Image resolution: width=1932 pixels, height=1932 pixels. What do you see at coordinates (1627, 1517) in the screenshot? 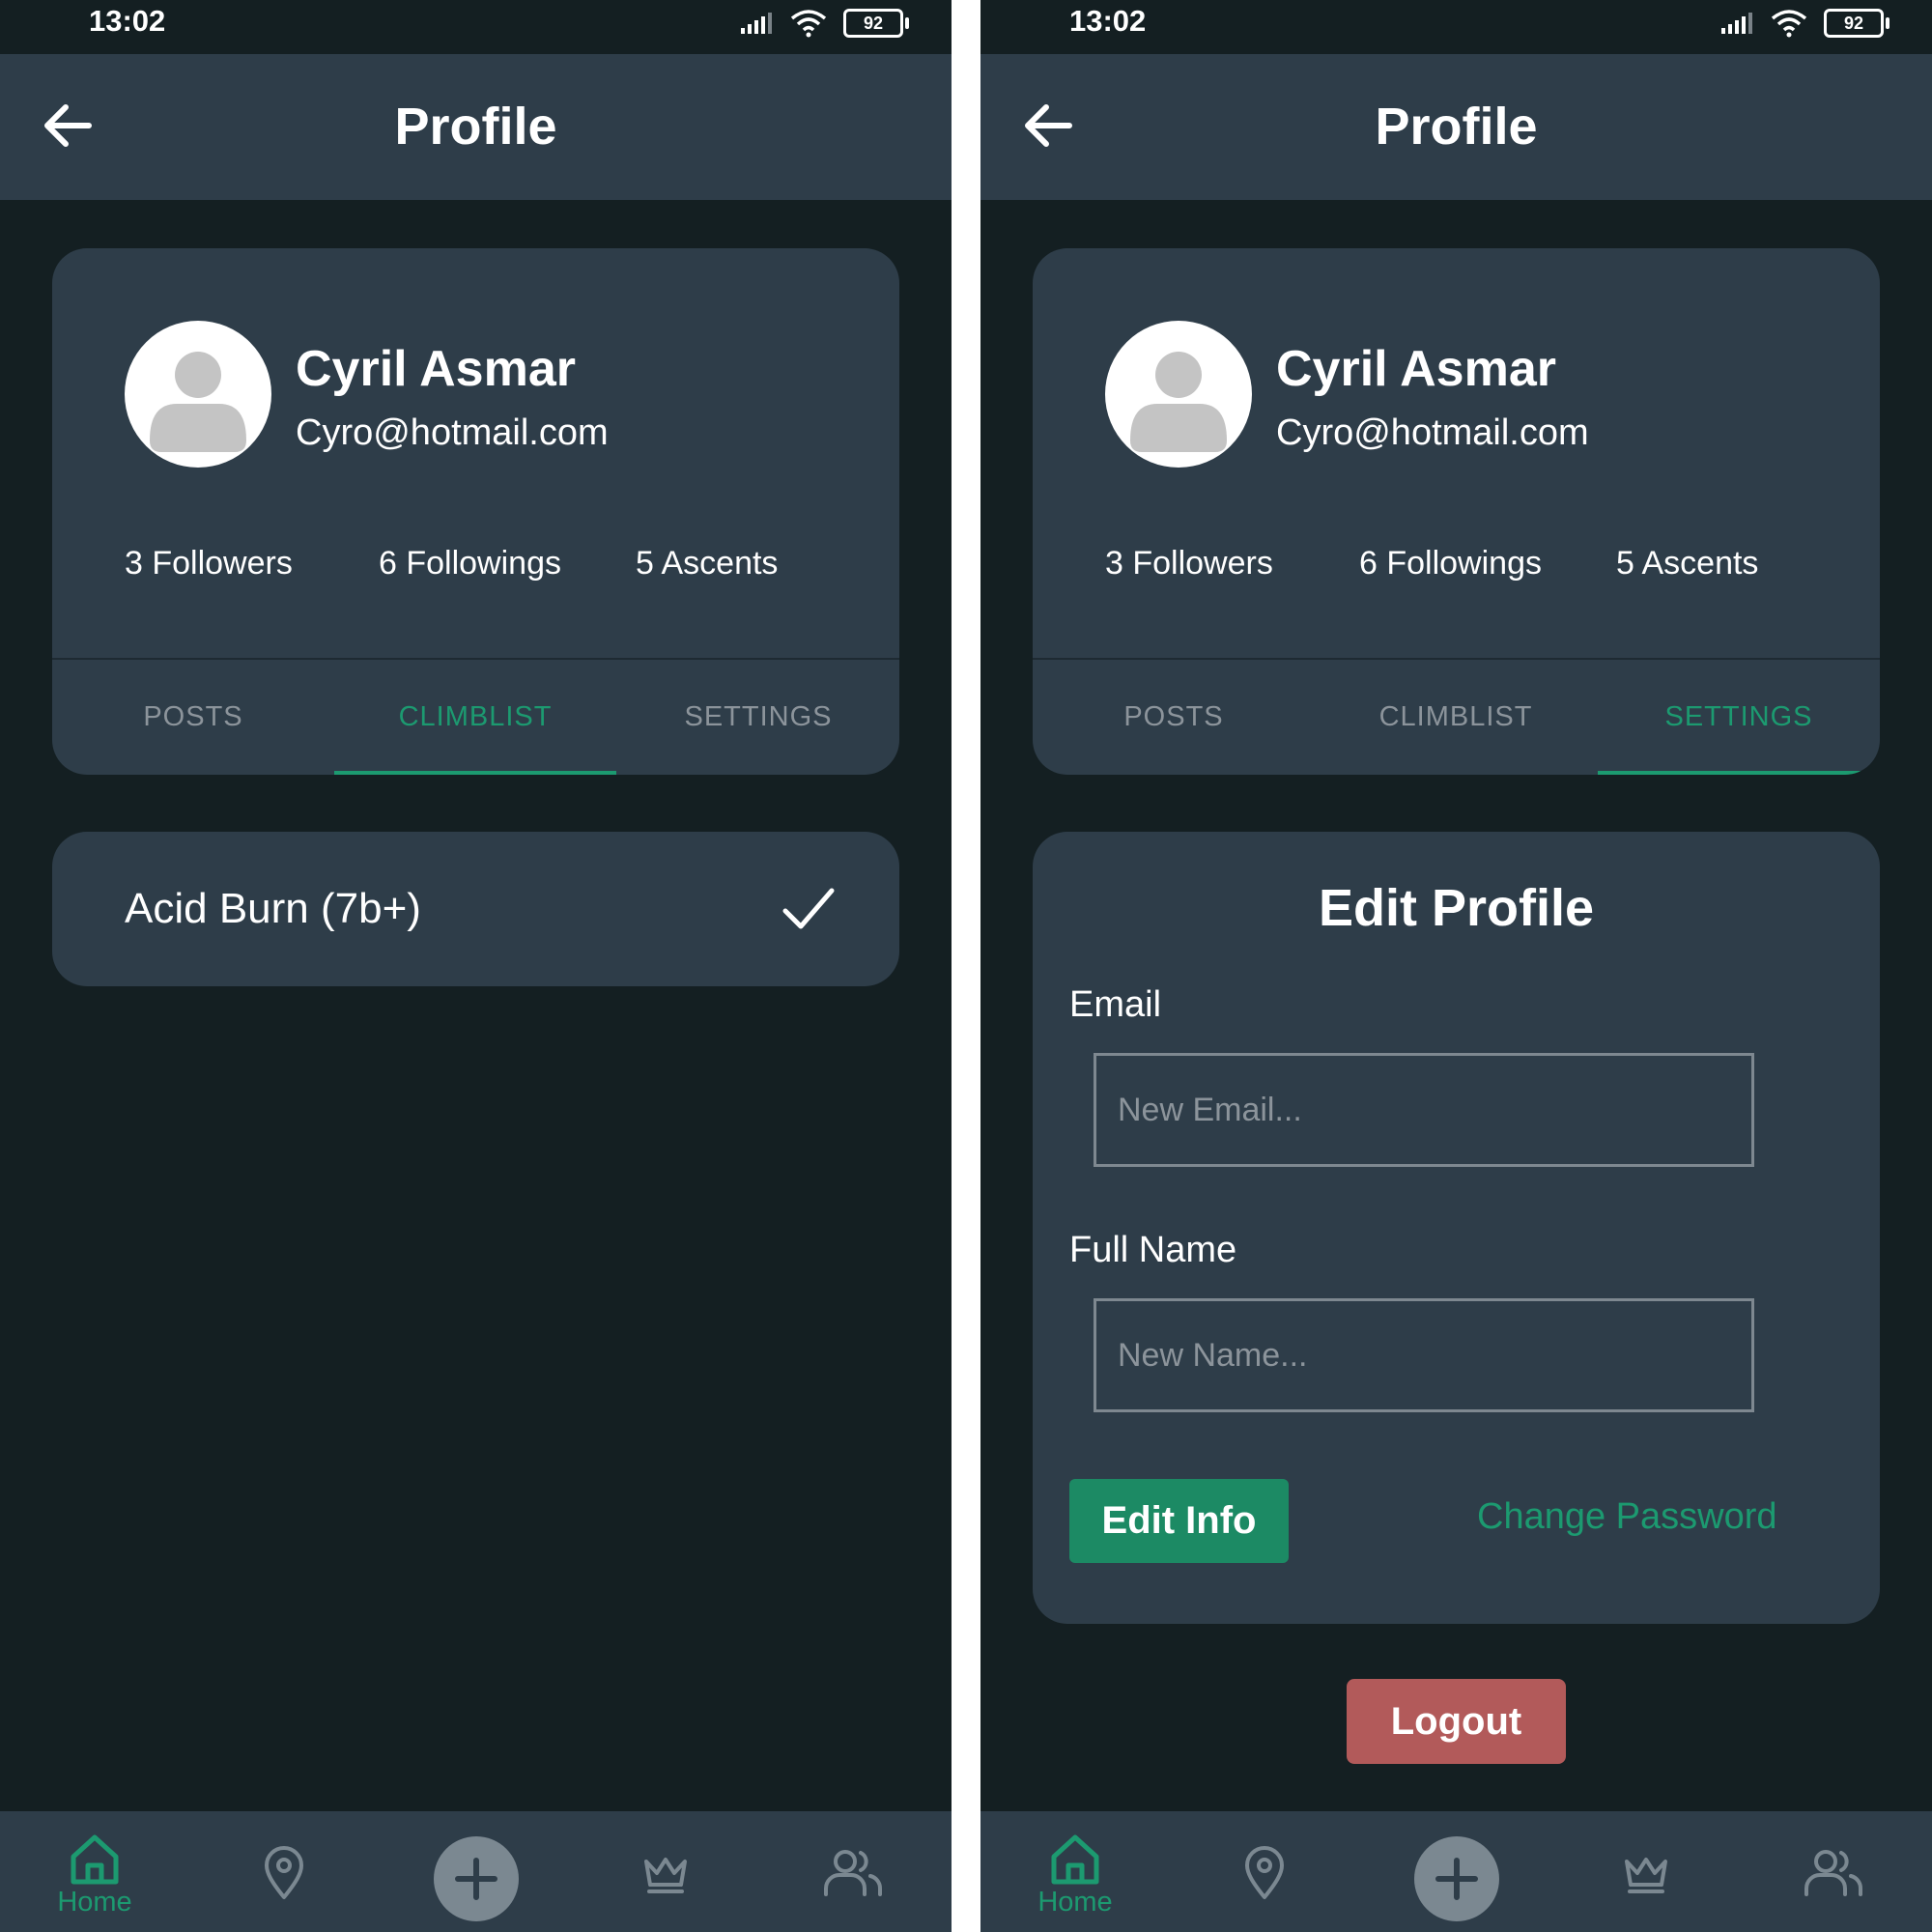
I see `change-password-link: Change Password` at bounding box center [1627, 1517].